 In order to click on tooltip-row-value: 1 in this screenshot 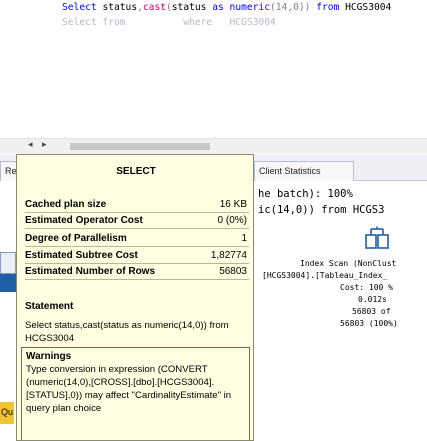, I will do `click(244, 238)`.